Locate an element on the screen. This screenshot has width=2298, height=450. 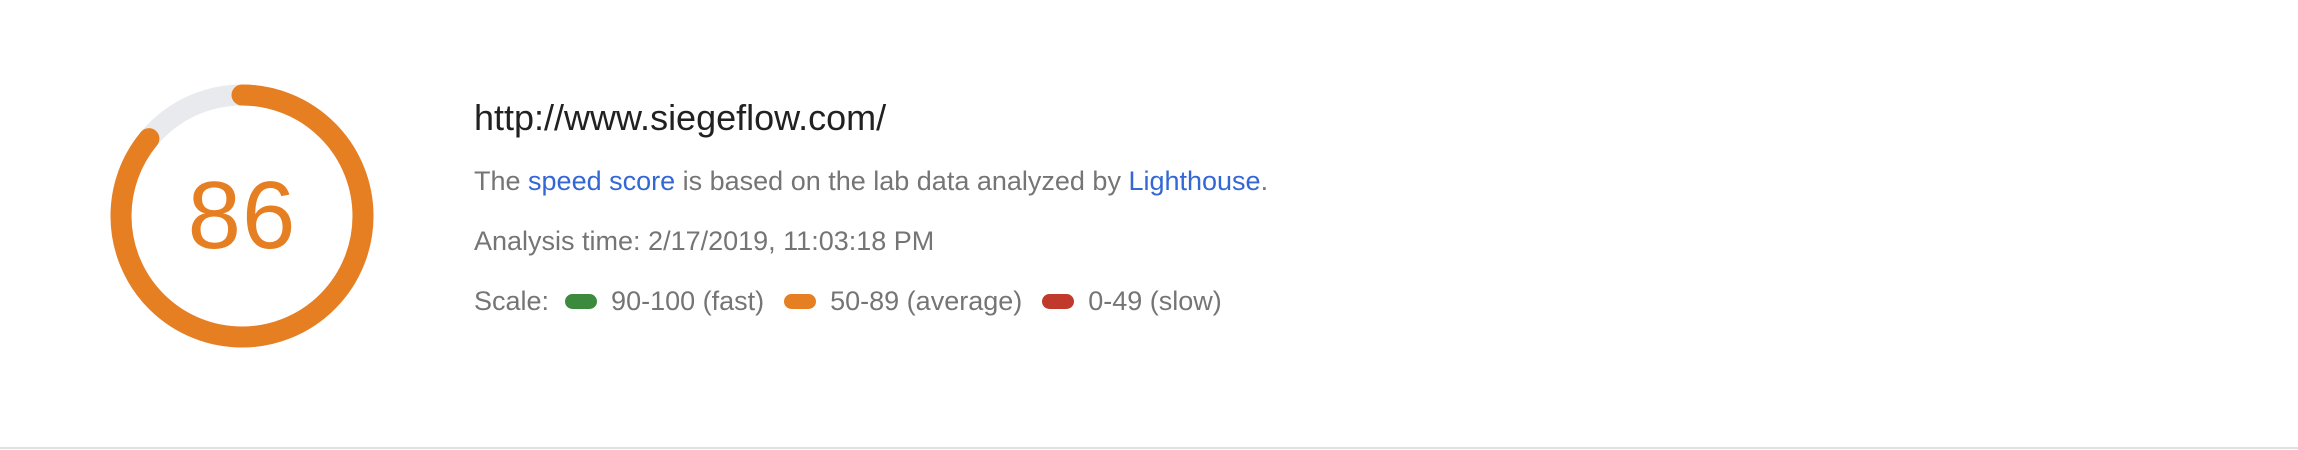
analysis-time: Analysis time: 2/17/2019, 11:03:18 PM is located at coordinates (704, 241).